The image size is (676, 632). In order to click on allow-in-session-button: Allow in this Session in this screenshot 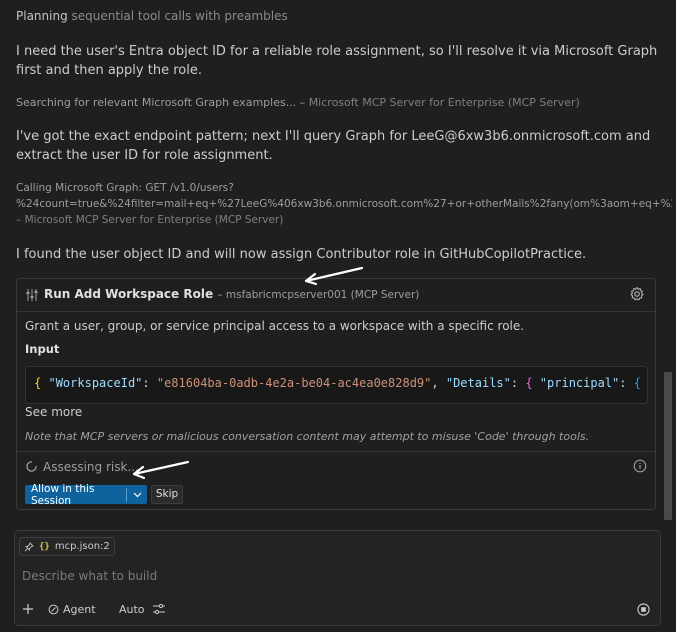, I will do `click(86, 494)`.